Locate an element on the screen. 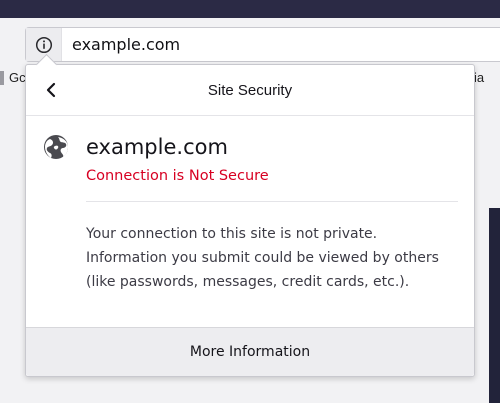 The width and height of the screenshot is (500, 403). more-information-label: More Information is located at coordinates (250, 352).